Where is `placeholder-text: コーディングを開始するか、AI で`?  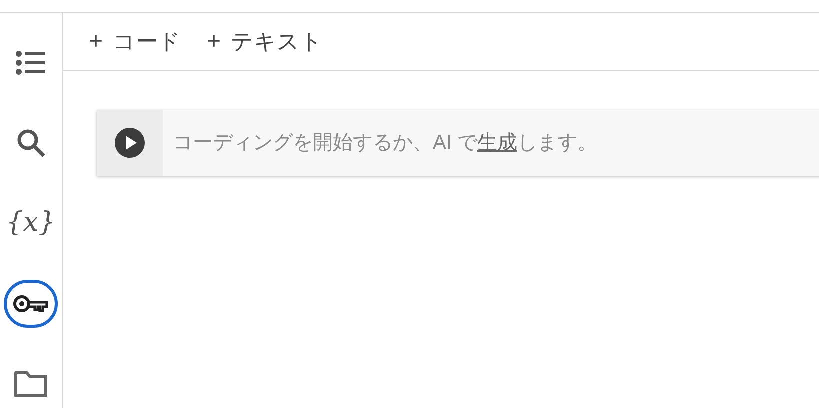
placeholder-text: コーディングを開始するか、AI で is located at coordinates (325, 143).